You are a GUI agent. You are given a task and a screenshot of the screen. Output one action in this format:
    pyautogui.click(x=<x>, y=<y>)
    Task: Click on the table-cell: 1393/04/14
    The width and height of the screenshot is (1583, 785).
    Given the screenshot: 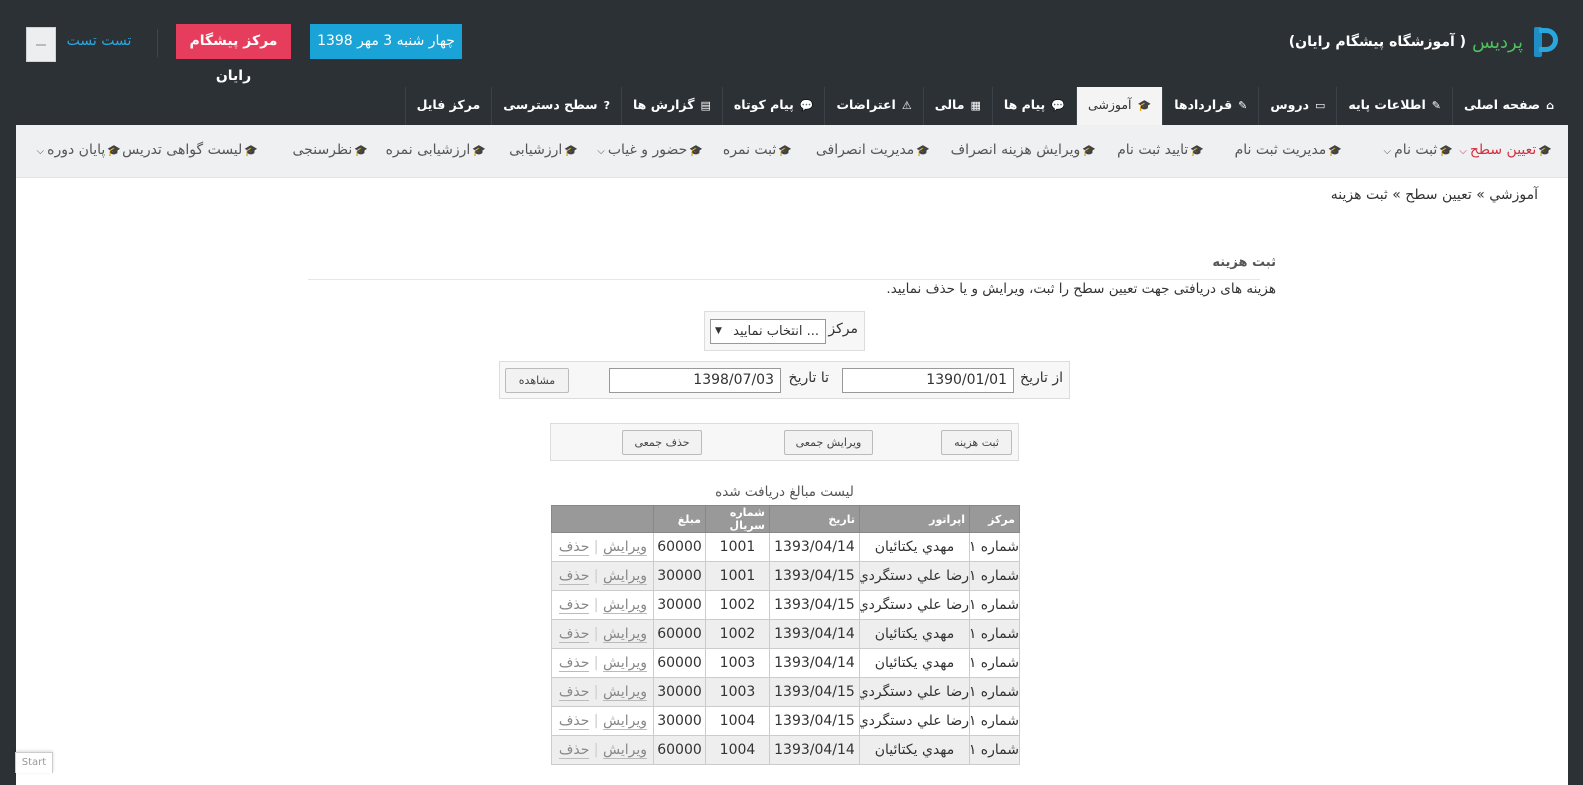 What is the action you would take?
    pyautogui.click(x=814, y=663)
    